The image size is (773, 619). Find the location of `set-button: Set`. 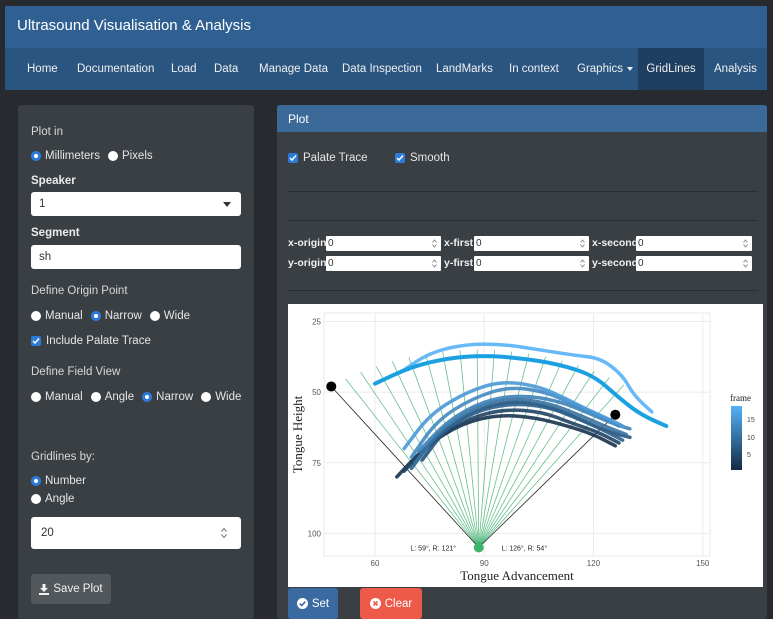

set-button: Set is located at coordinates (313, 603).